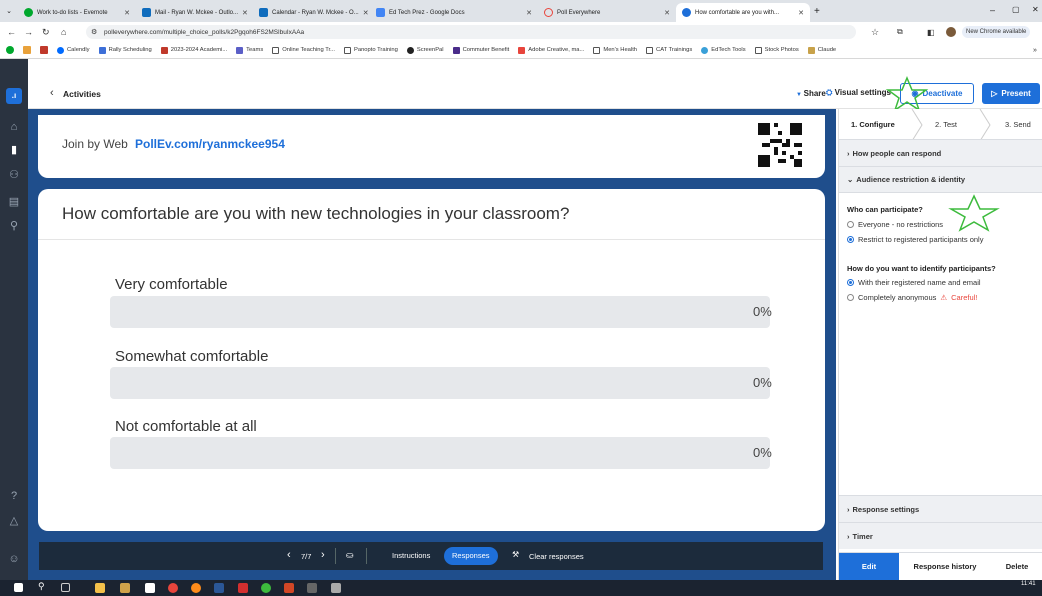 Image resolution: width=1042 pixels, height=596 pixels. I want to click on paint-icon, so click(336, 588).